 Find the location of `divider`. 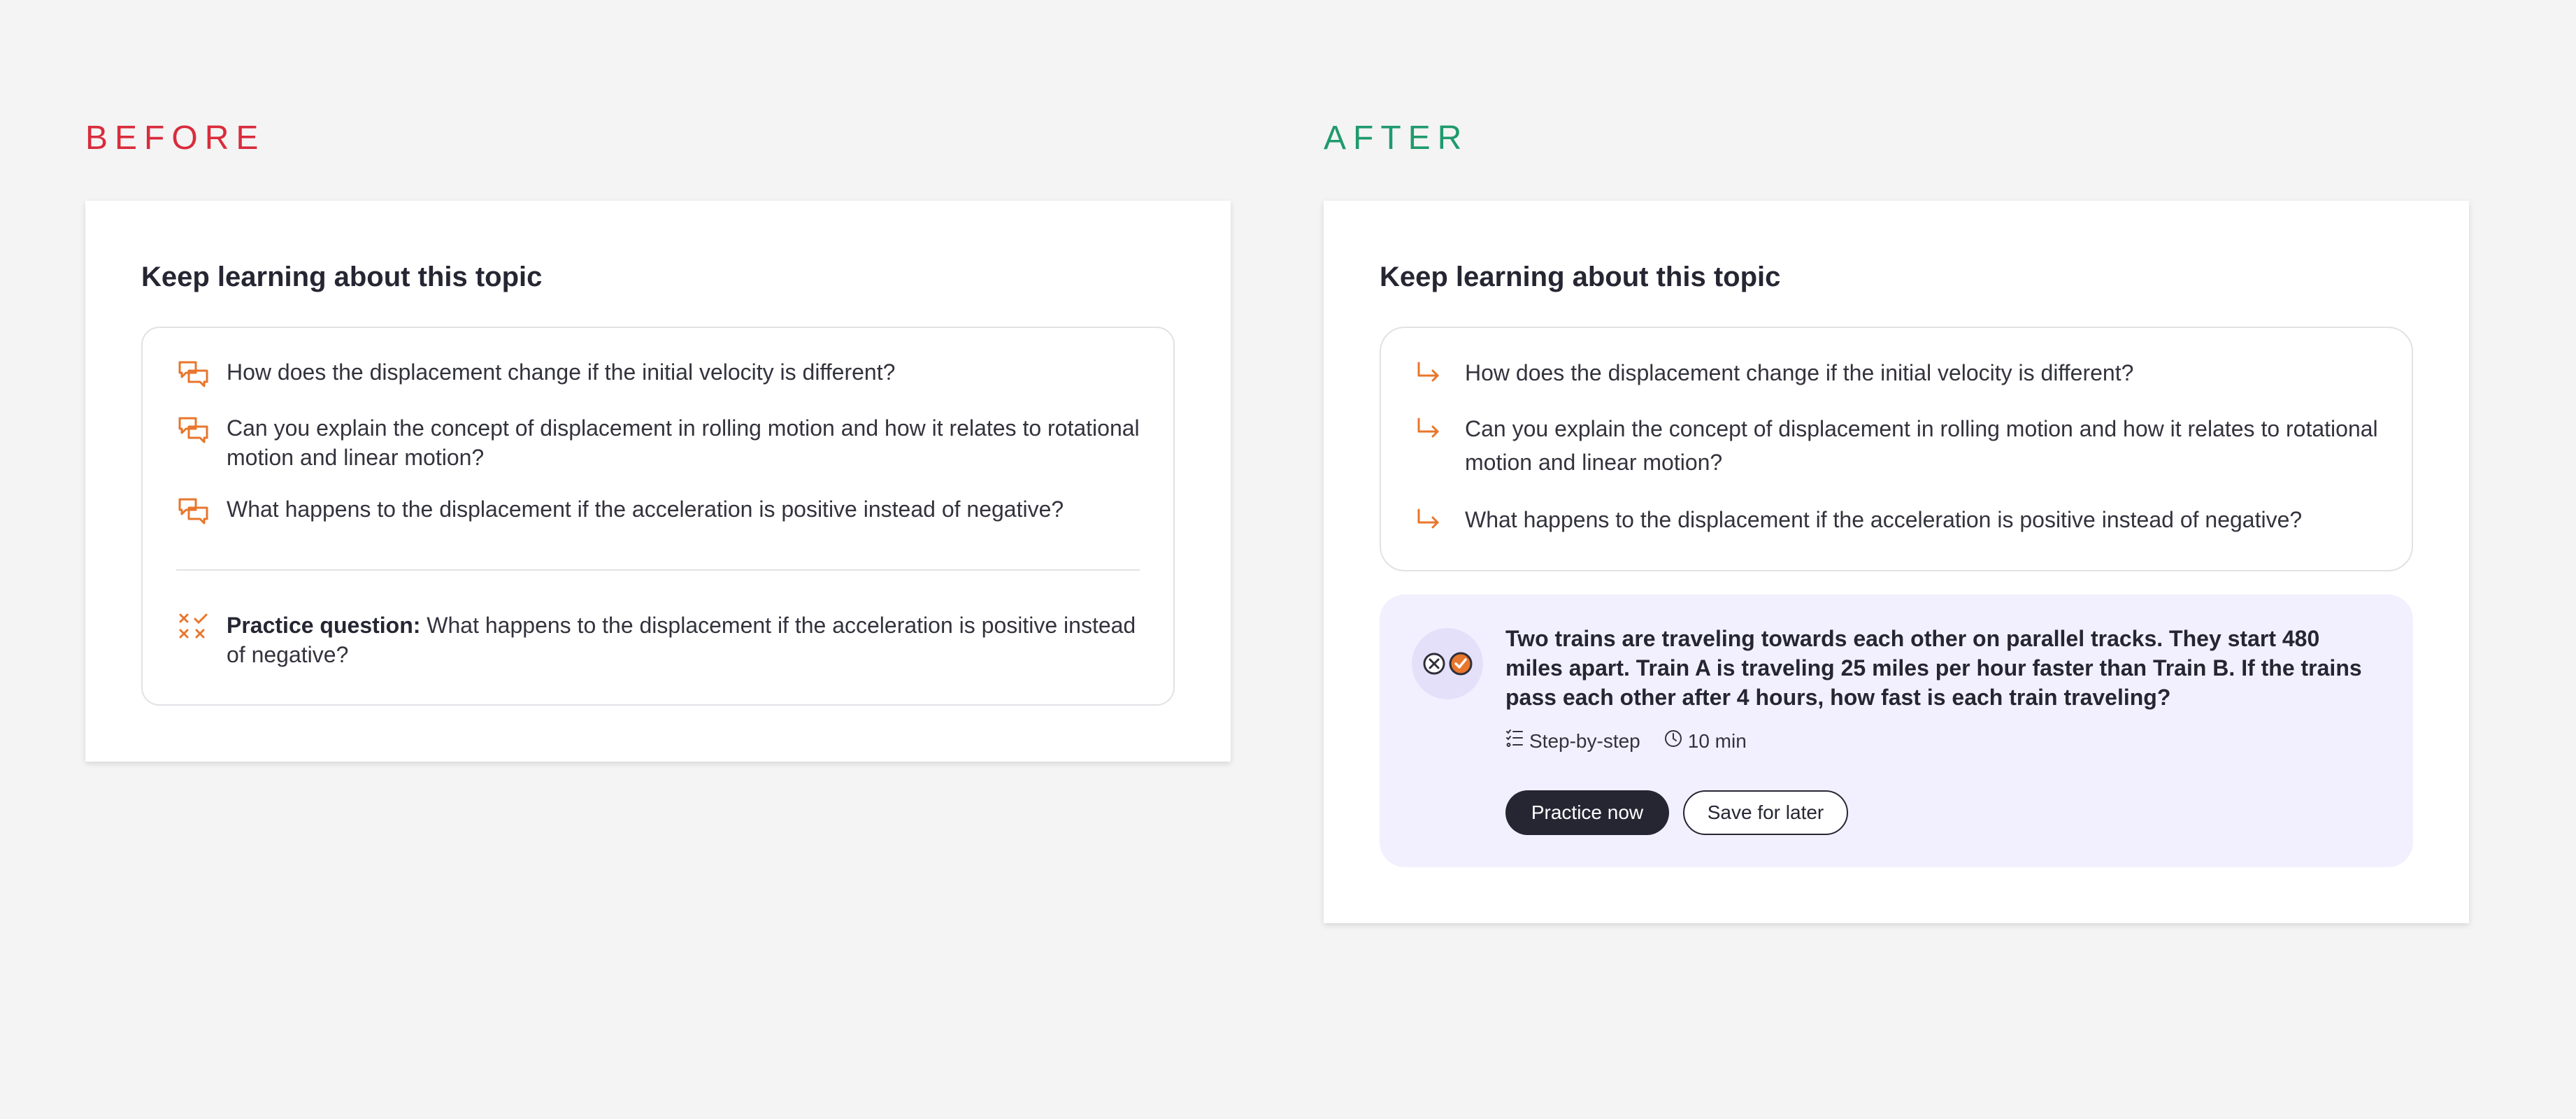

divider is located at coordinates (658, 570).